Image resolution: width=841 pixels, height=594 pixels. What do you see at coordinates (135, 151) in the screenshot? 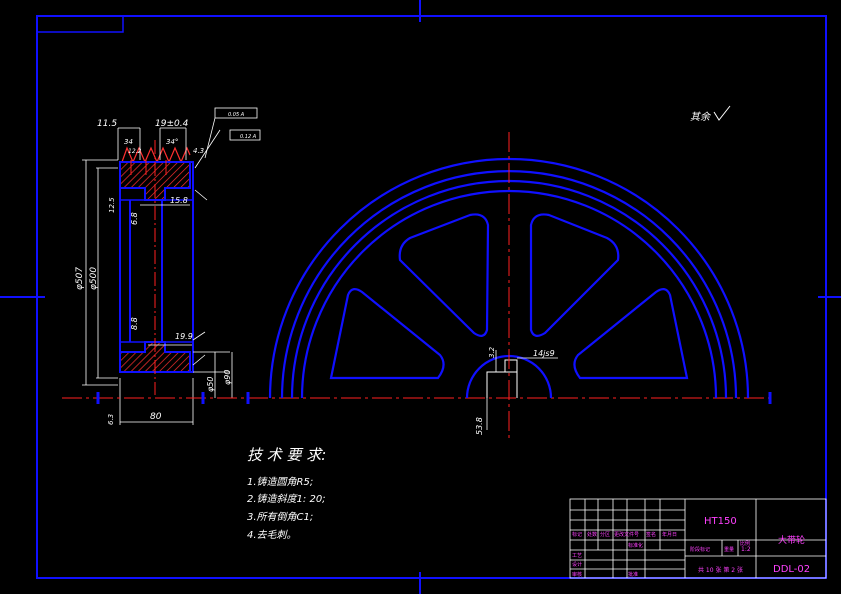
I see `dim-12-2: 12.2` at bounding box center [135, 151].